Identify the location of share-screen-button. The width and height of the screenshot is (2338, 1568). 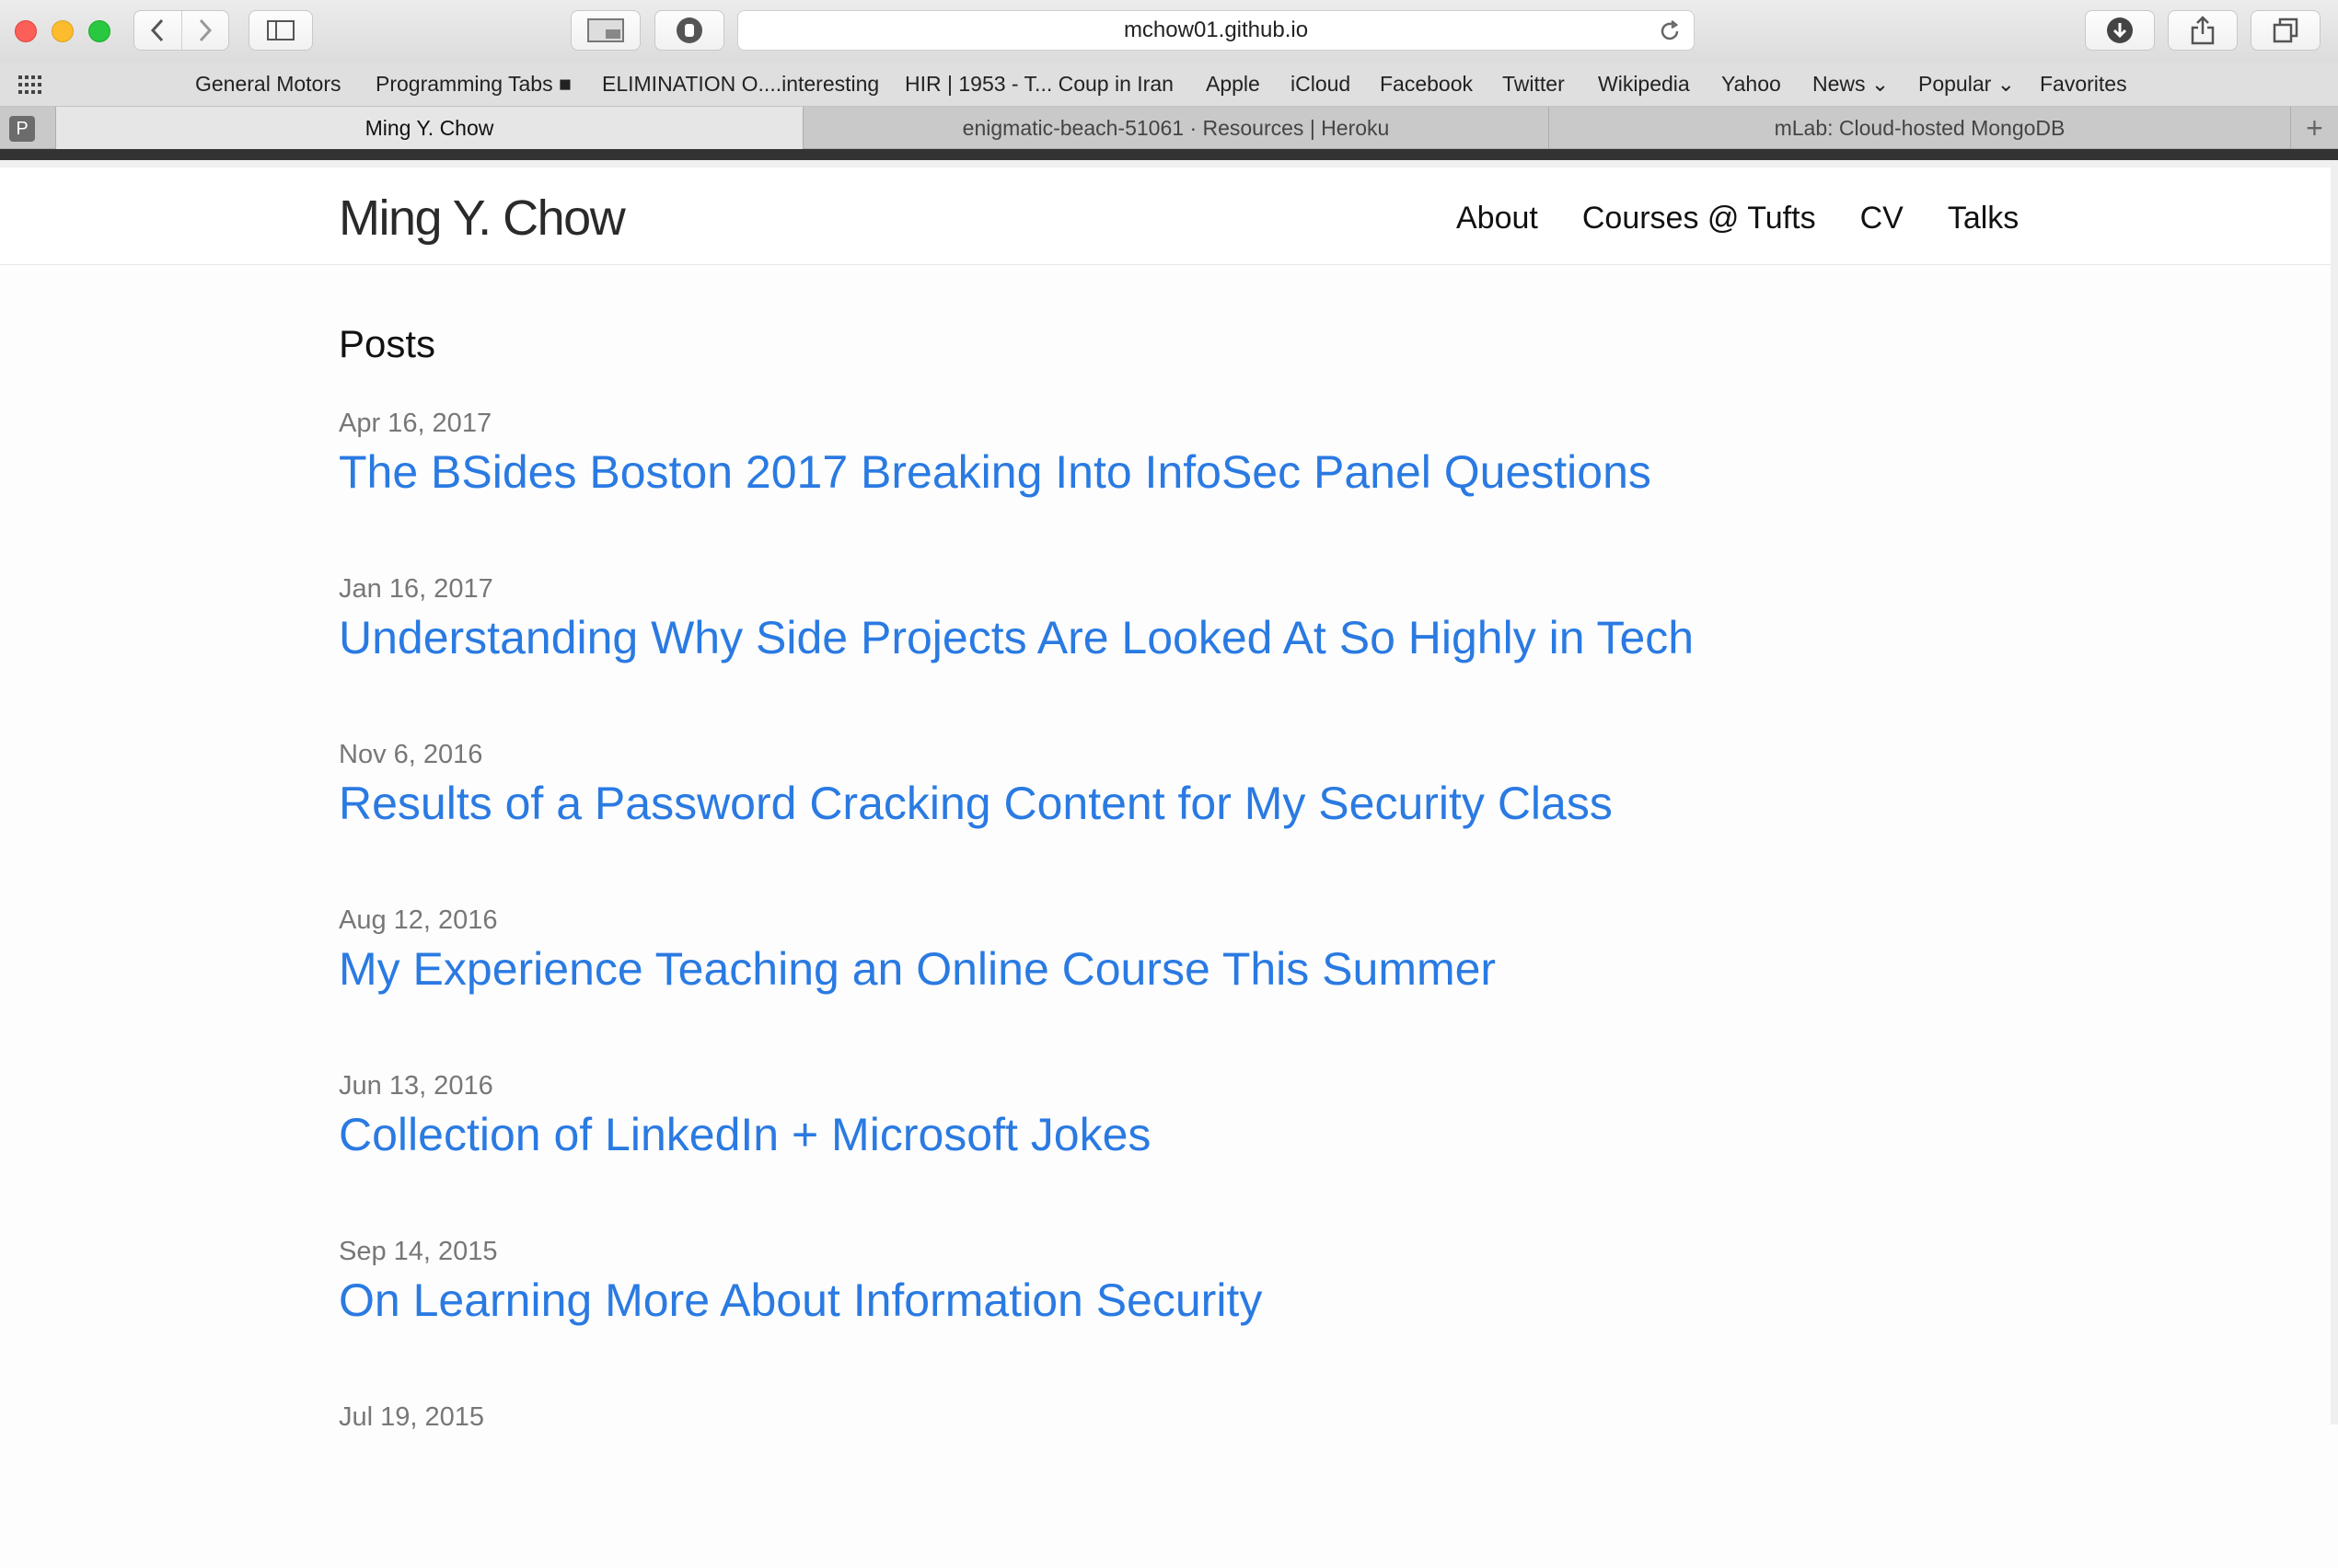
(606, 30).